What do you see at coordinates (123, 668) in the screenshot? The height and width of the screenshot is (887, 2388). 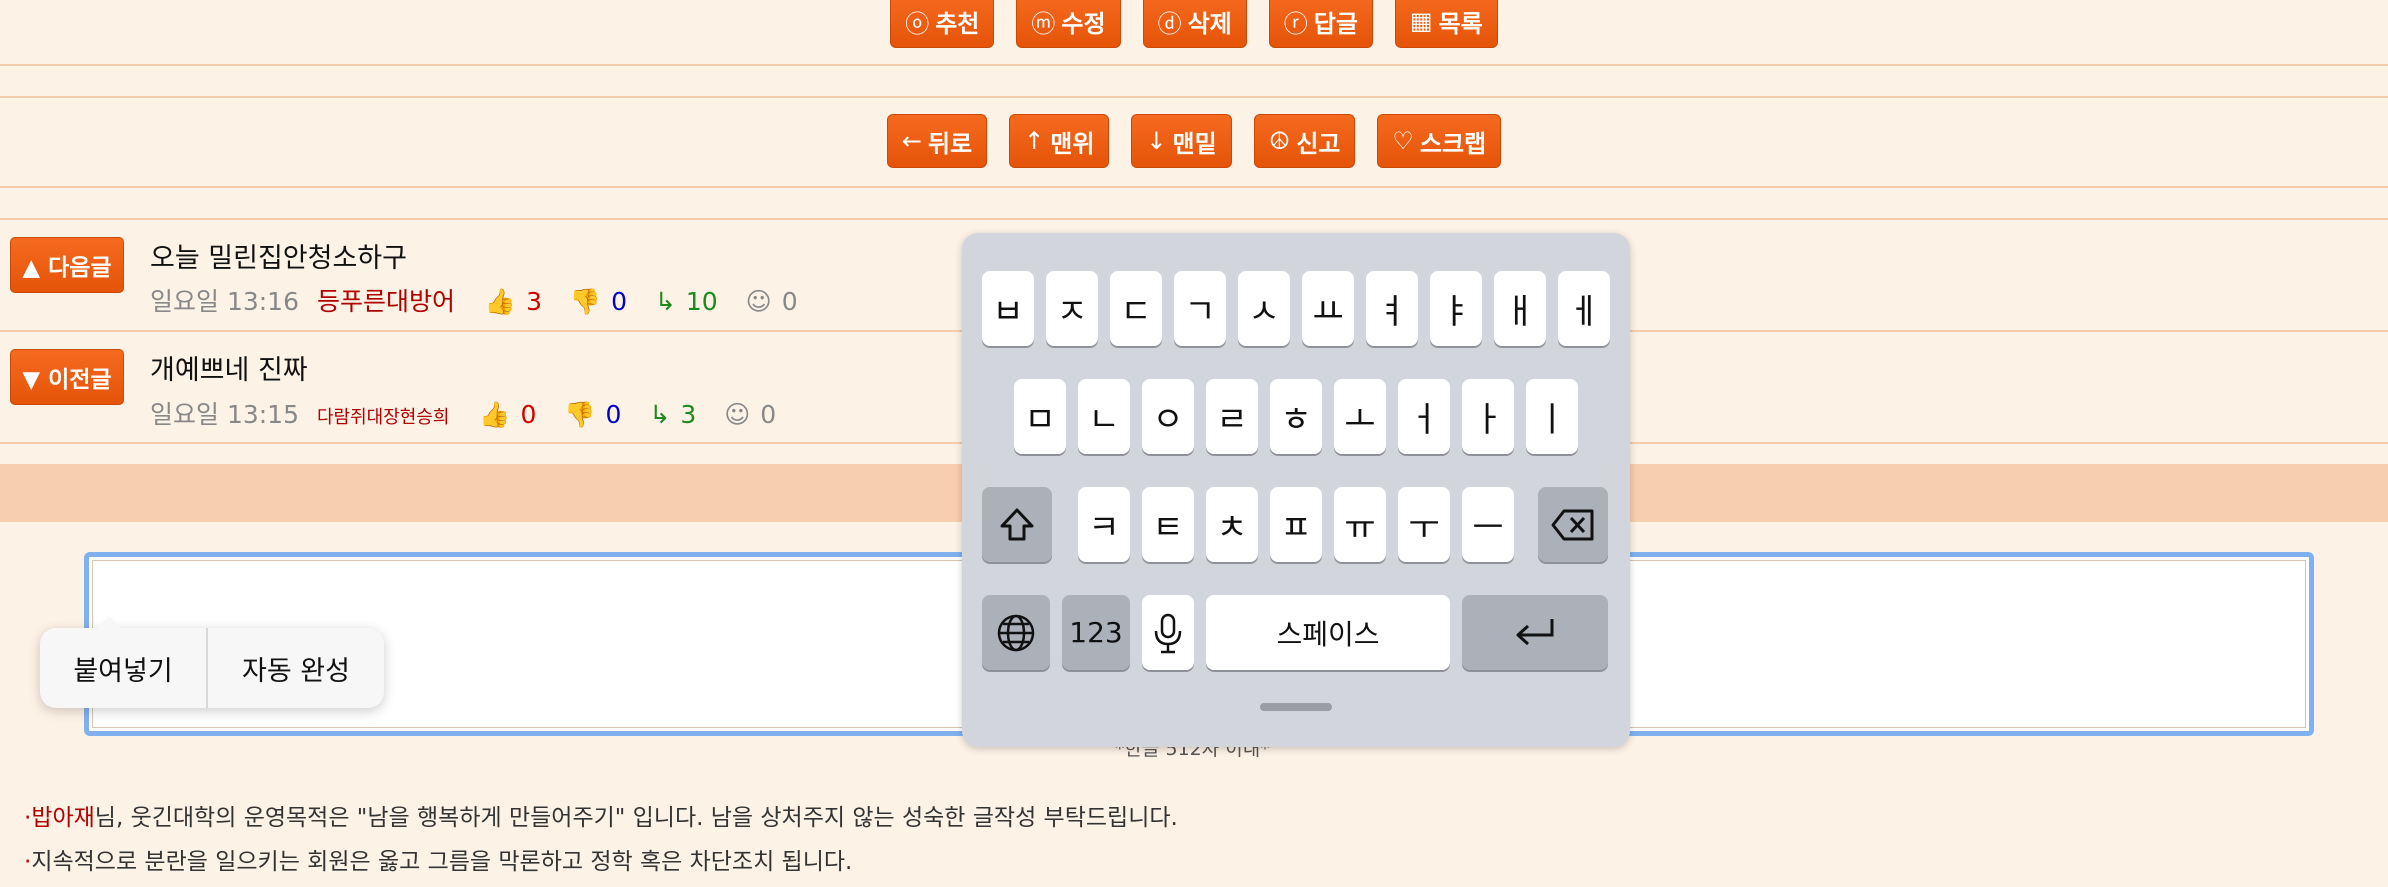 I see `paste-menu-item: 붙여넣기` at bounding box center [123, 668].